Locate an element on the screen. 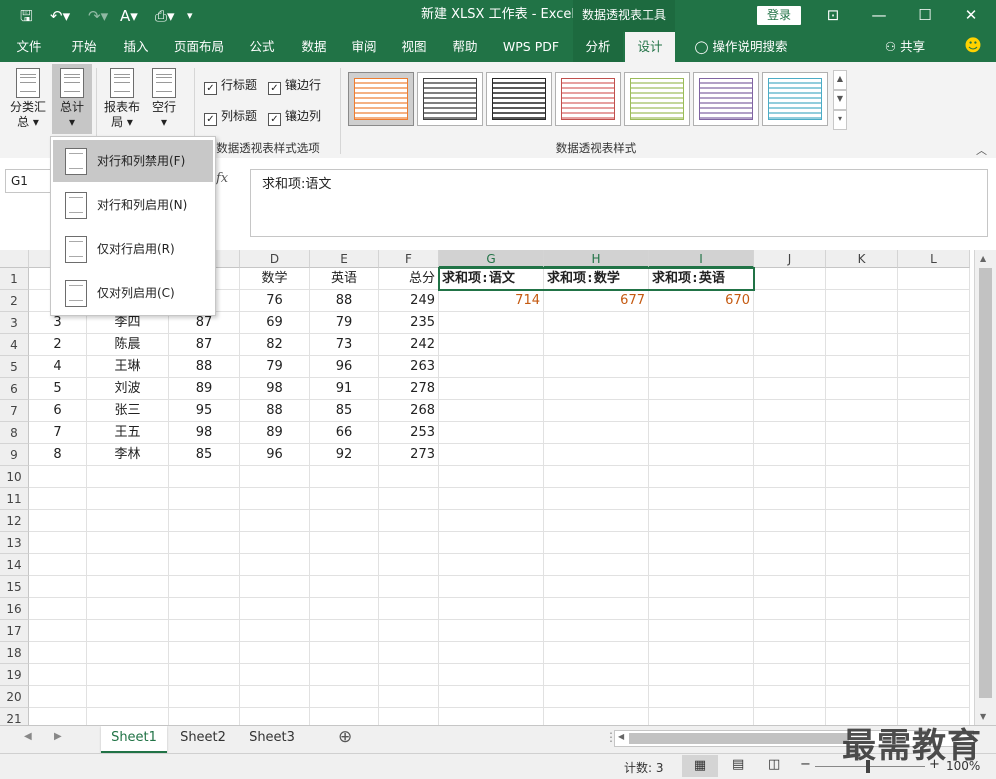 The width and height of the screenshot is (996, 779). cell: 95 is located at coordinates (204, 411).